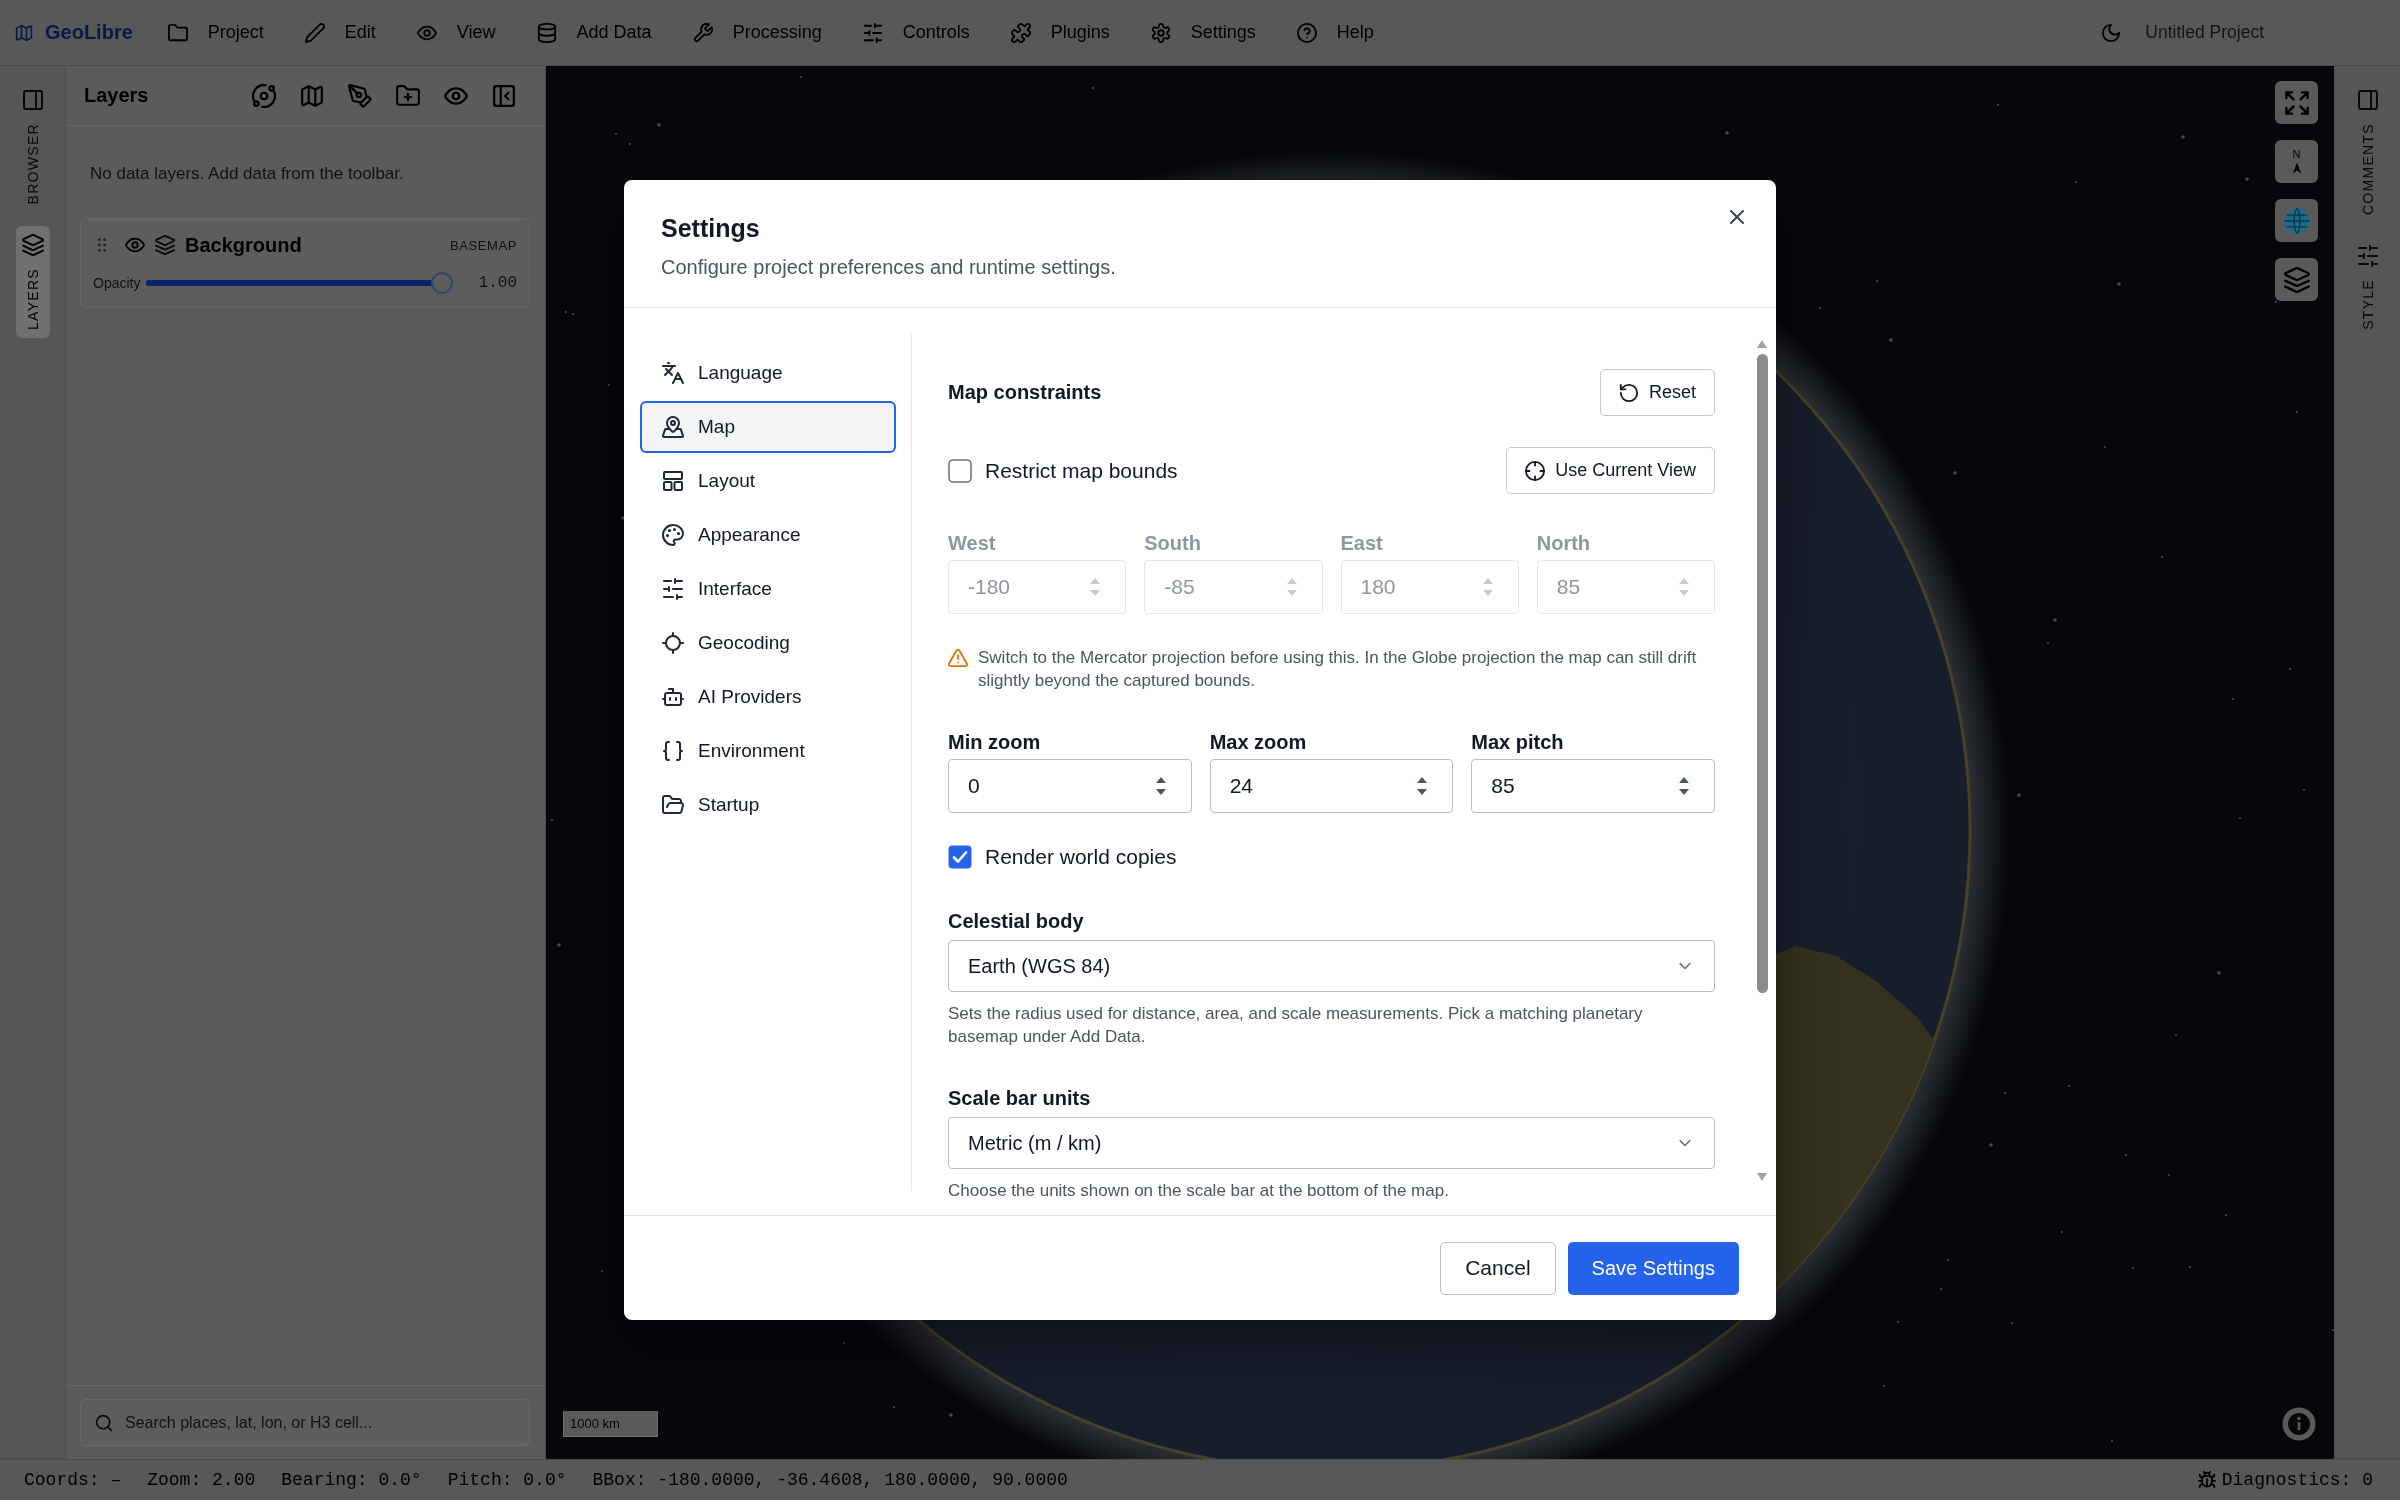 The height and width of the screenshot is (1500, 2400). Describe the element at coordinates (312, 95) in the screenshot. I see `map-icon` at that location.